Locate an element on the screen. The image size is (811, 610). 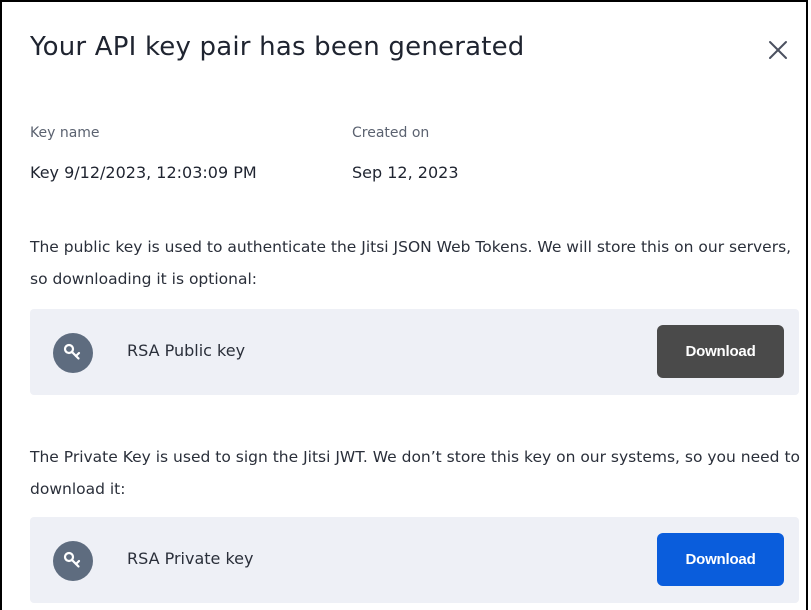
private-key-avatar is located at coordinates (73, 561).